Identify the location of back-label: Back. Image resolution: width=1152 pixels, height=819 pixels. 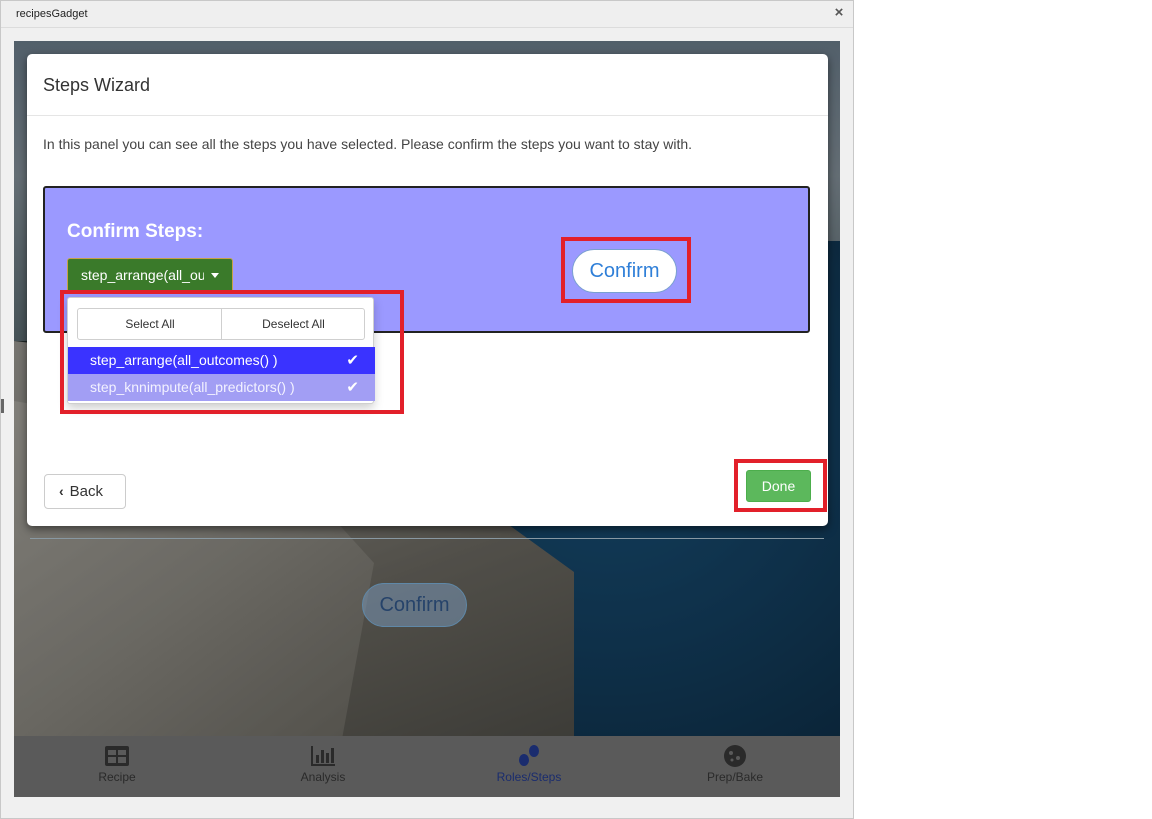
(86, 491).